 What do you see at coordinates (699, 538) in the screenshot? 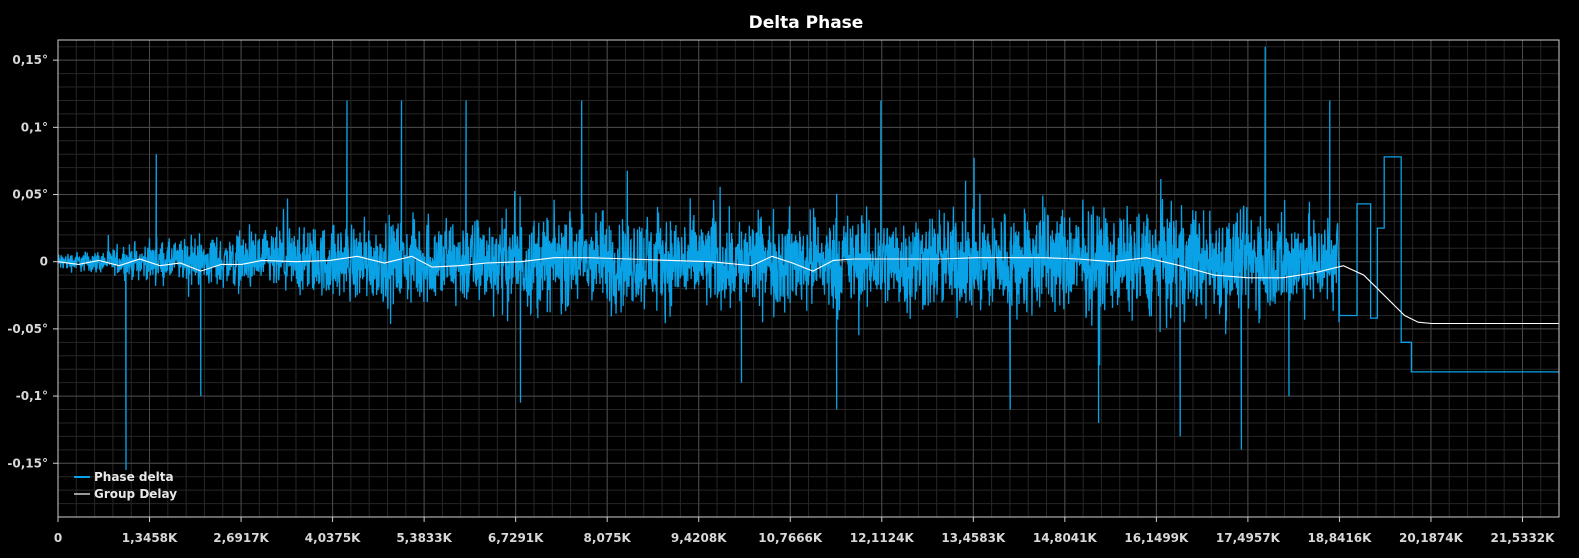
I see `x-tick-label: 9,4208K` at bounding box center [699, 538].